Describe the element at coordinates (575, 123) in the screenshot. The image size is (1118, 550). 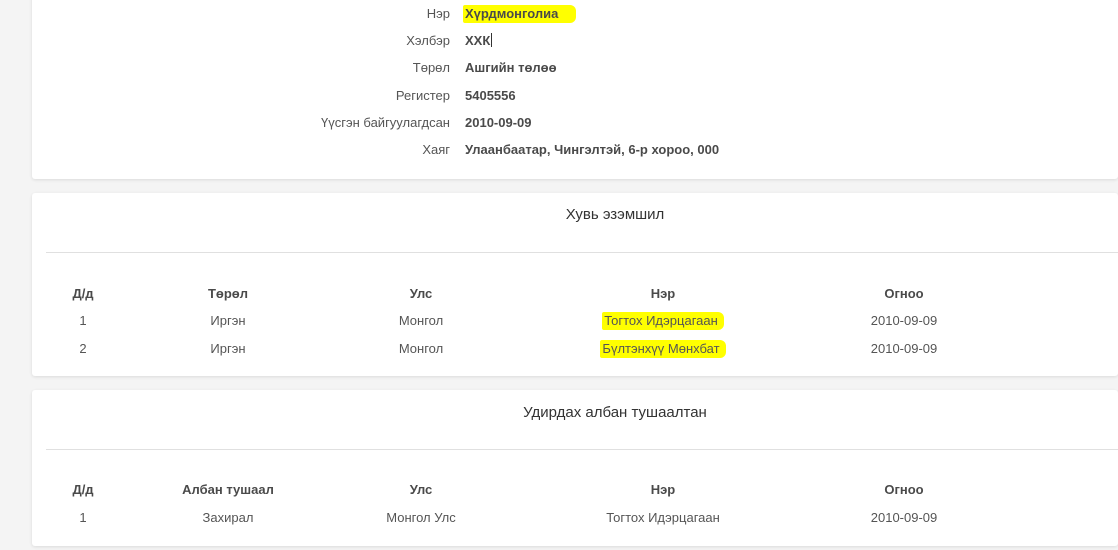
I see `info-row-founded: Үүсгэн байгуулагдсан 2010-09-09` at that location.